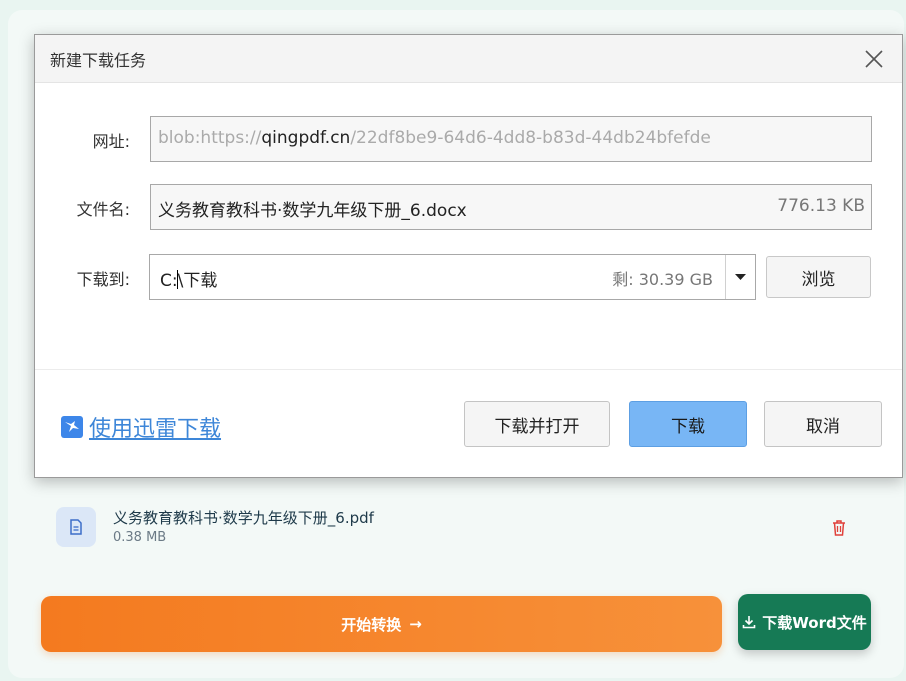 The width and height of the screenshot is (906, 681). I want to click on close-icon, so click(874, 59).